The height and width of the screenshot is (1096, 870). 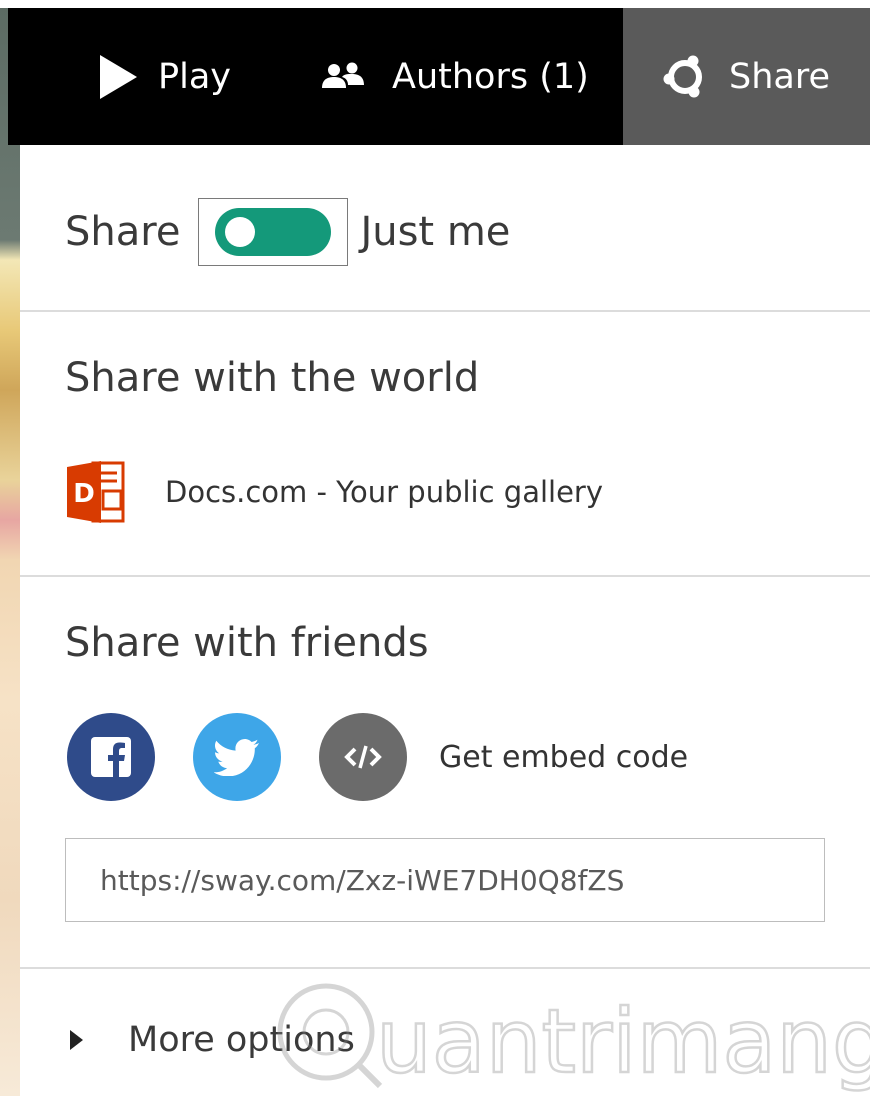 What do you see at coordinates (96, 492) in the screenshot?
I see `docs-com-icon: D` at bounding box center [96, 492].